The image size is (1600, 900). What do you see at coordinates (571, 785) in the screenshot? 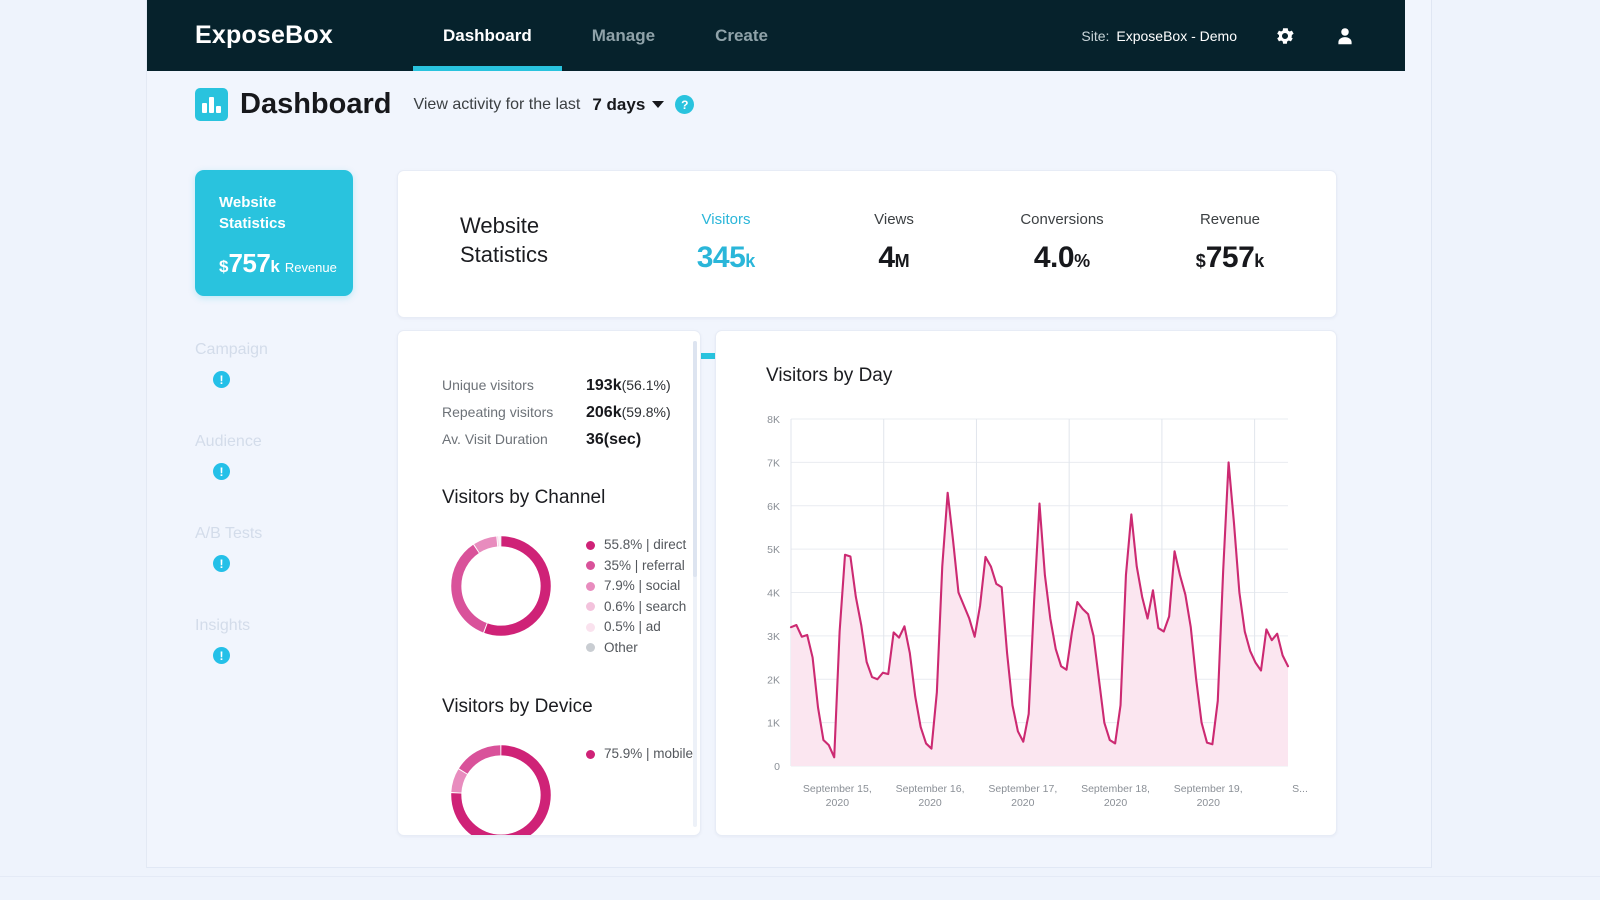
I see `device-donut-block: 75.9% | mobile` at bounding box center [571, 785].